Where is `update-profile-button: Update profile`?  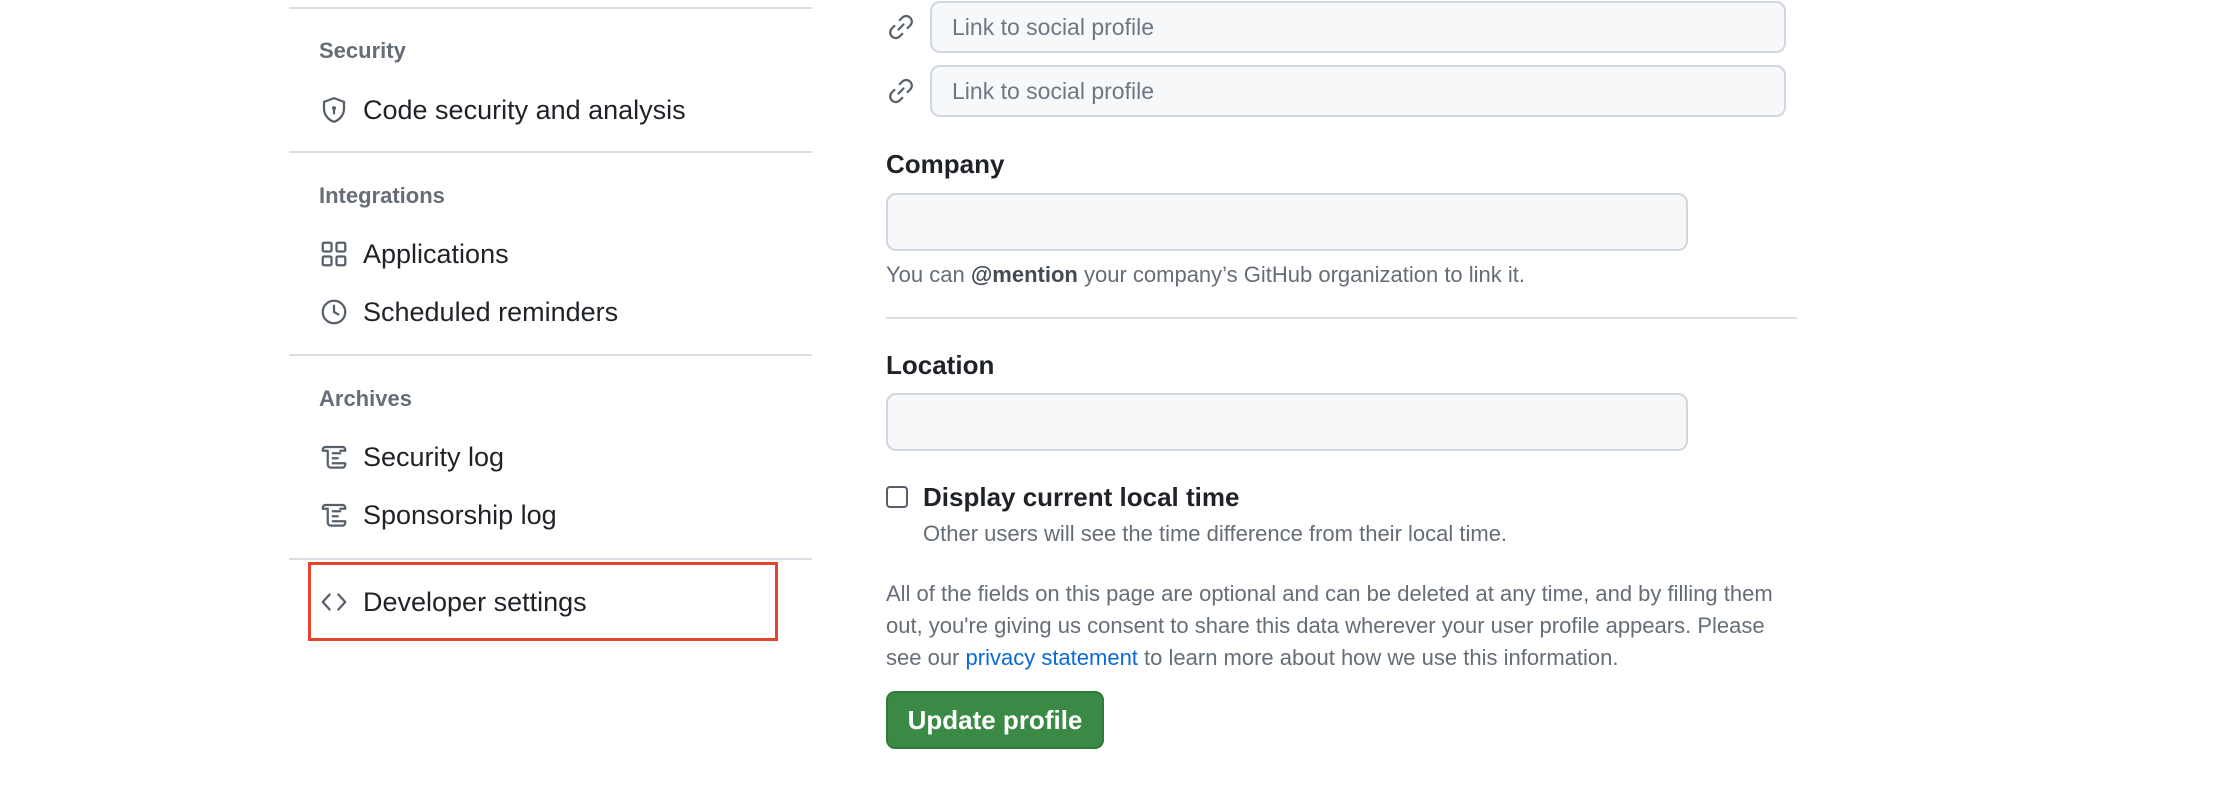 update-profile-button: Update profile is located at coordinates (995, 720).